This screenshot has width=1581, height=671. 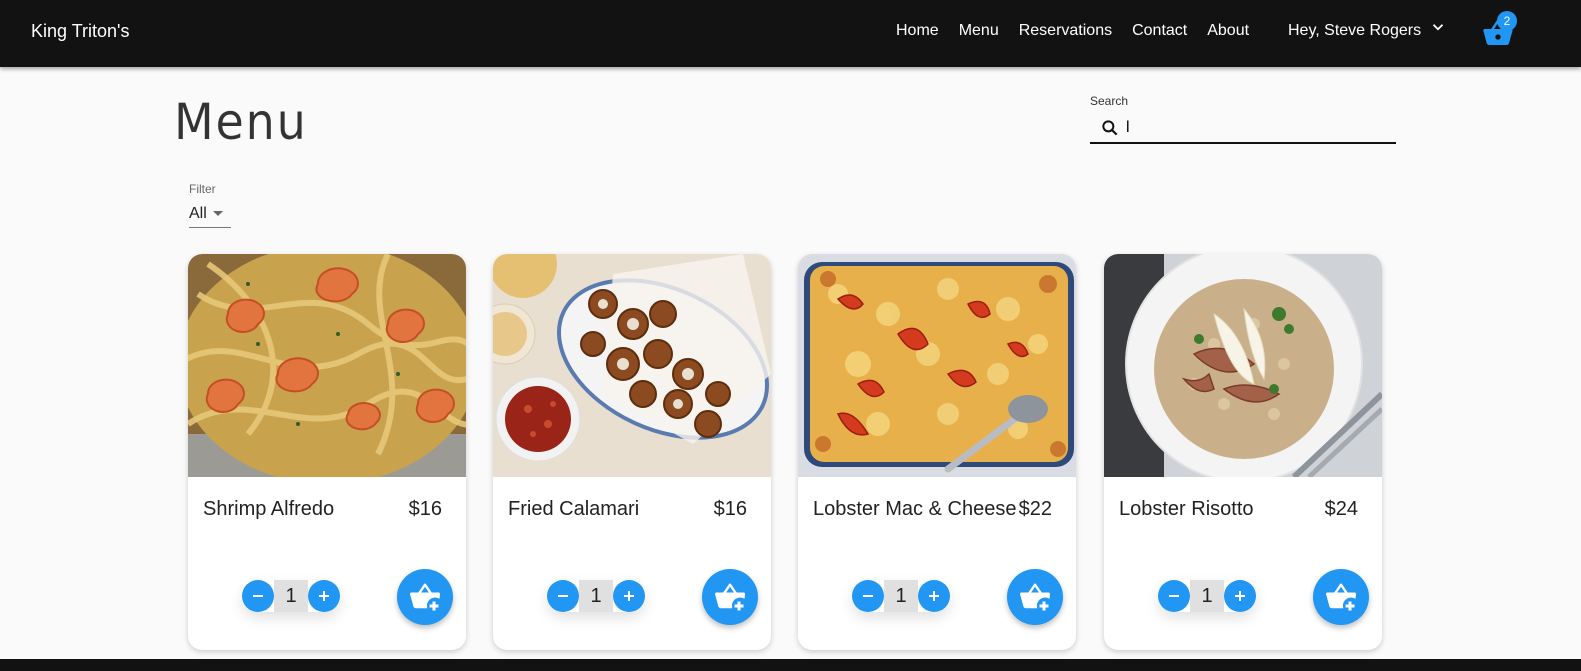 What do you see at coordinates (210, 214) in the screenshot?
I see `filter-dropdown: All` at bounding box center [210, 214].